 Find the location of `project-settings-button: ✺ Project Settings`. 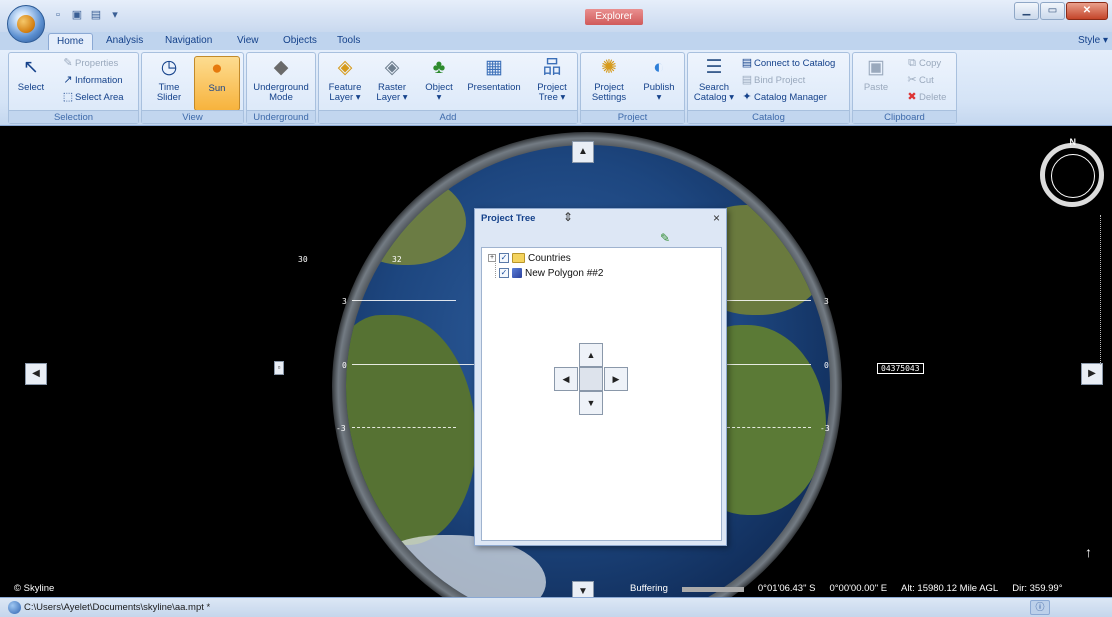

project-settings-button: ✺ Project Settings is located at coordinates (609, 83).